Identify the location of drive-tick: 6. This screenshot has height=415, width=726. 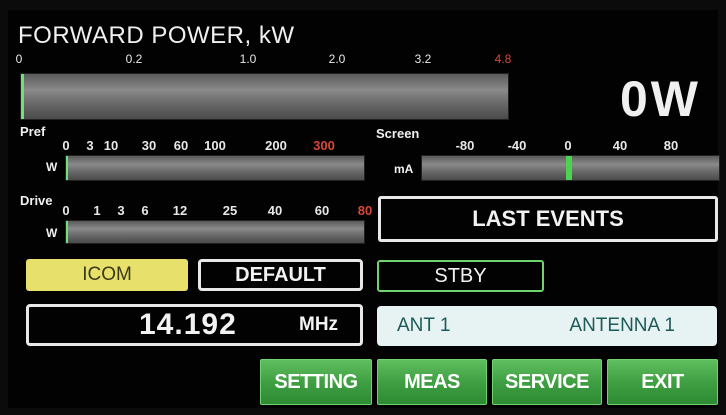
(145, 210).